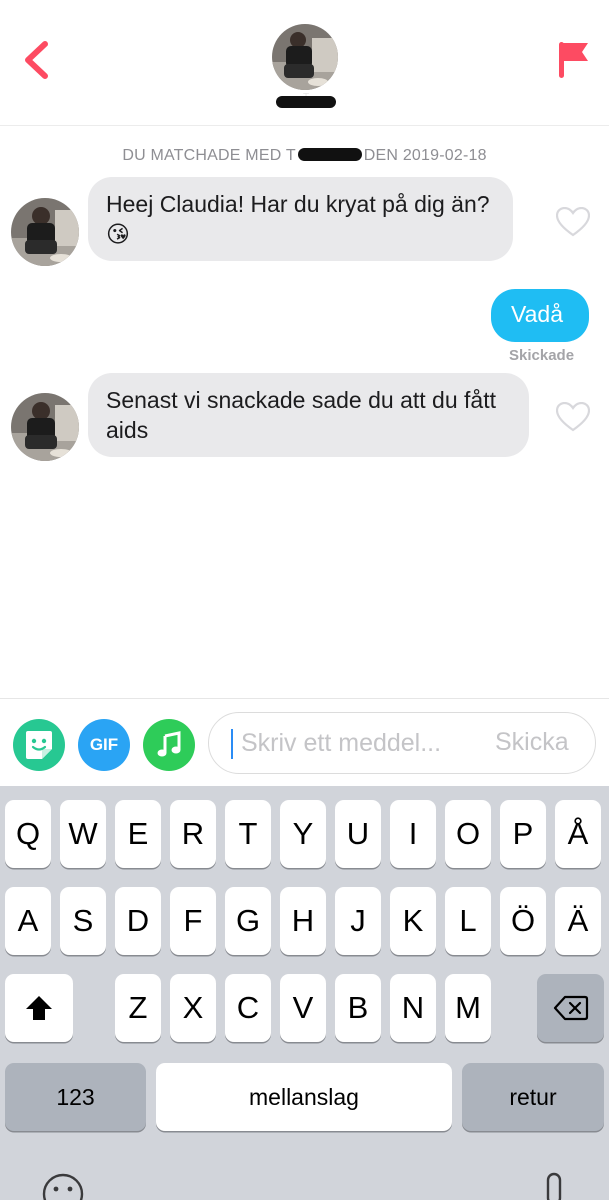 The image size is (609, 1200). I want to click on message-bubble-incoming: Heej Claudia! Har du kryat på dig än? 😘, so click(300, 219).